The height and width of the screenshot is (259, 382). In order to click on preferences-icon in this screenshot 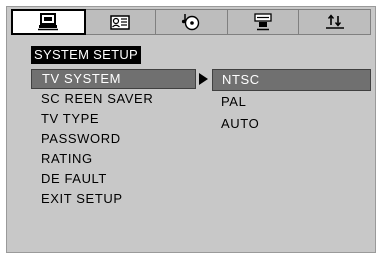, I will do `click(335, 22)`.